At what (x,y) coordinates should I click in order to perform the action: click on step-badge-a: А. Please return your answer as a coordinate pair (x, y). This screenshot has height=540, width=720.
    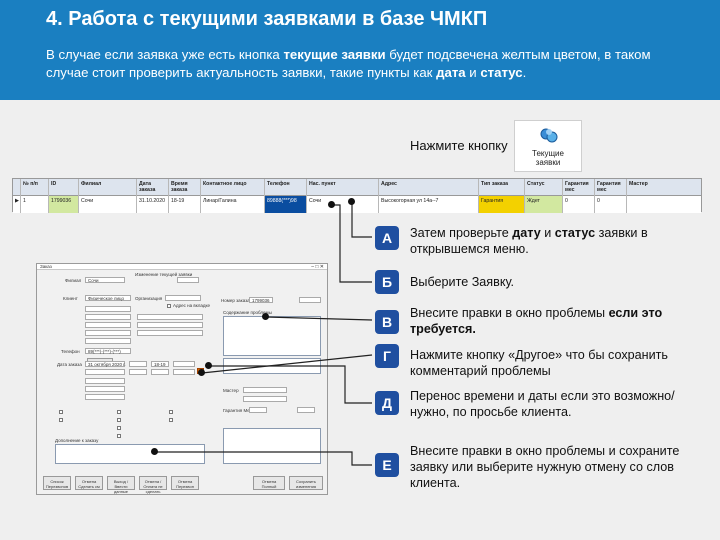
    Looking at the image, I should click on (387, 238).